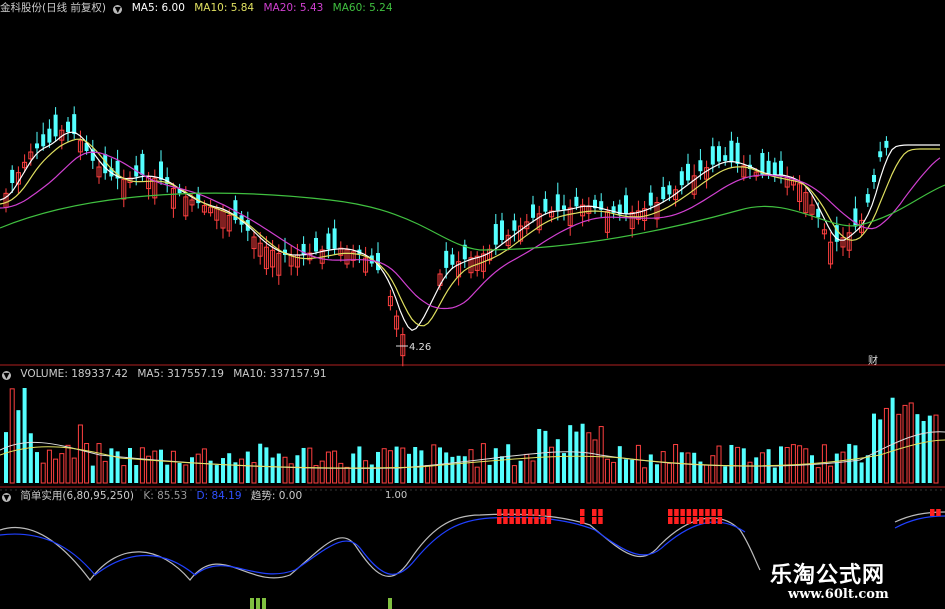  Describe the element at coordinates (158, 8) in the screenshot. I see `ma5-value: MA5: 6.00` at that location.